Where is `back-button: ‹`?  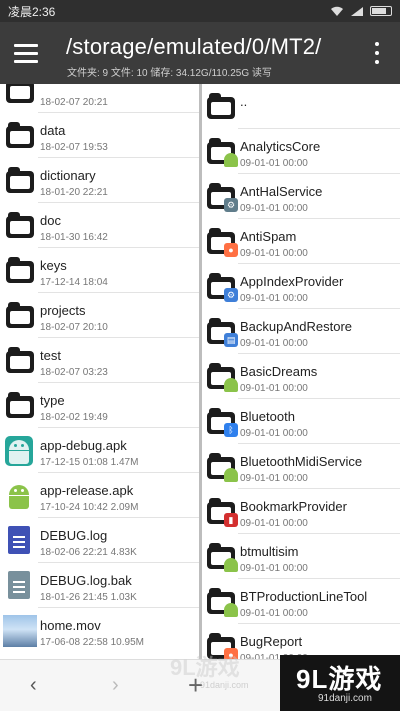 back-button: ‹ is located at coordinates (33, 685).